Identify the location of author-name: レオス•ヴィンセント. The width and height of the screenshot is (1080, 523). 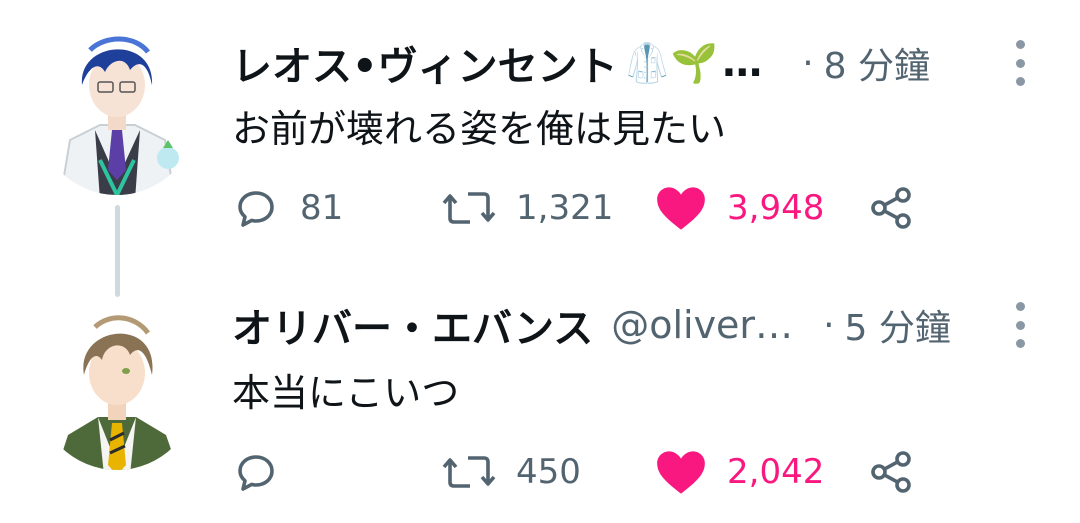
(425, 63).